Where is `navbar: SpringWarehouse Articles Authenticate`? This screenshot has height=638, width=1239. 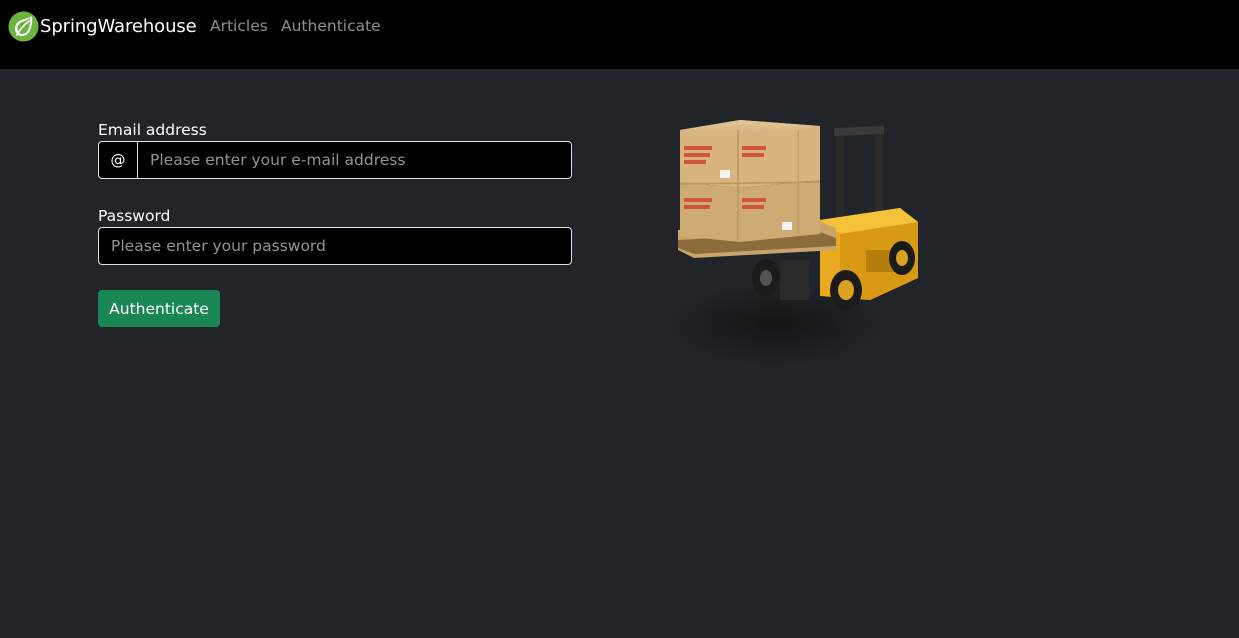 navbar: SpringWarehouse Articles Authenticate is located at coordinates (619, 34).